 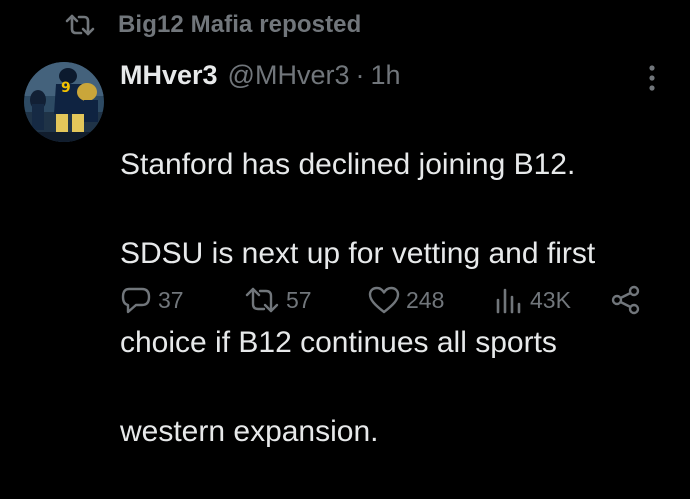 I want to click on repost-context: Big12 Mafia reposted, so click(x=212, y=25).